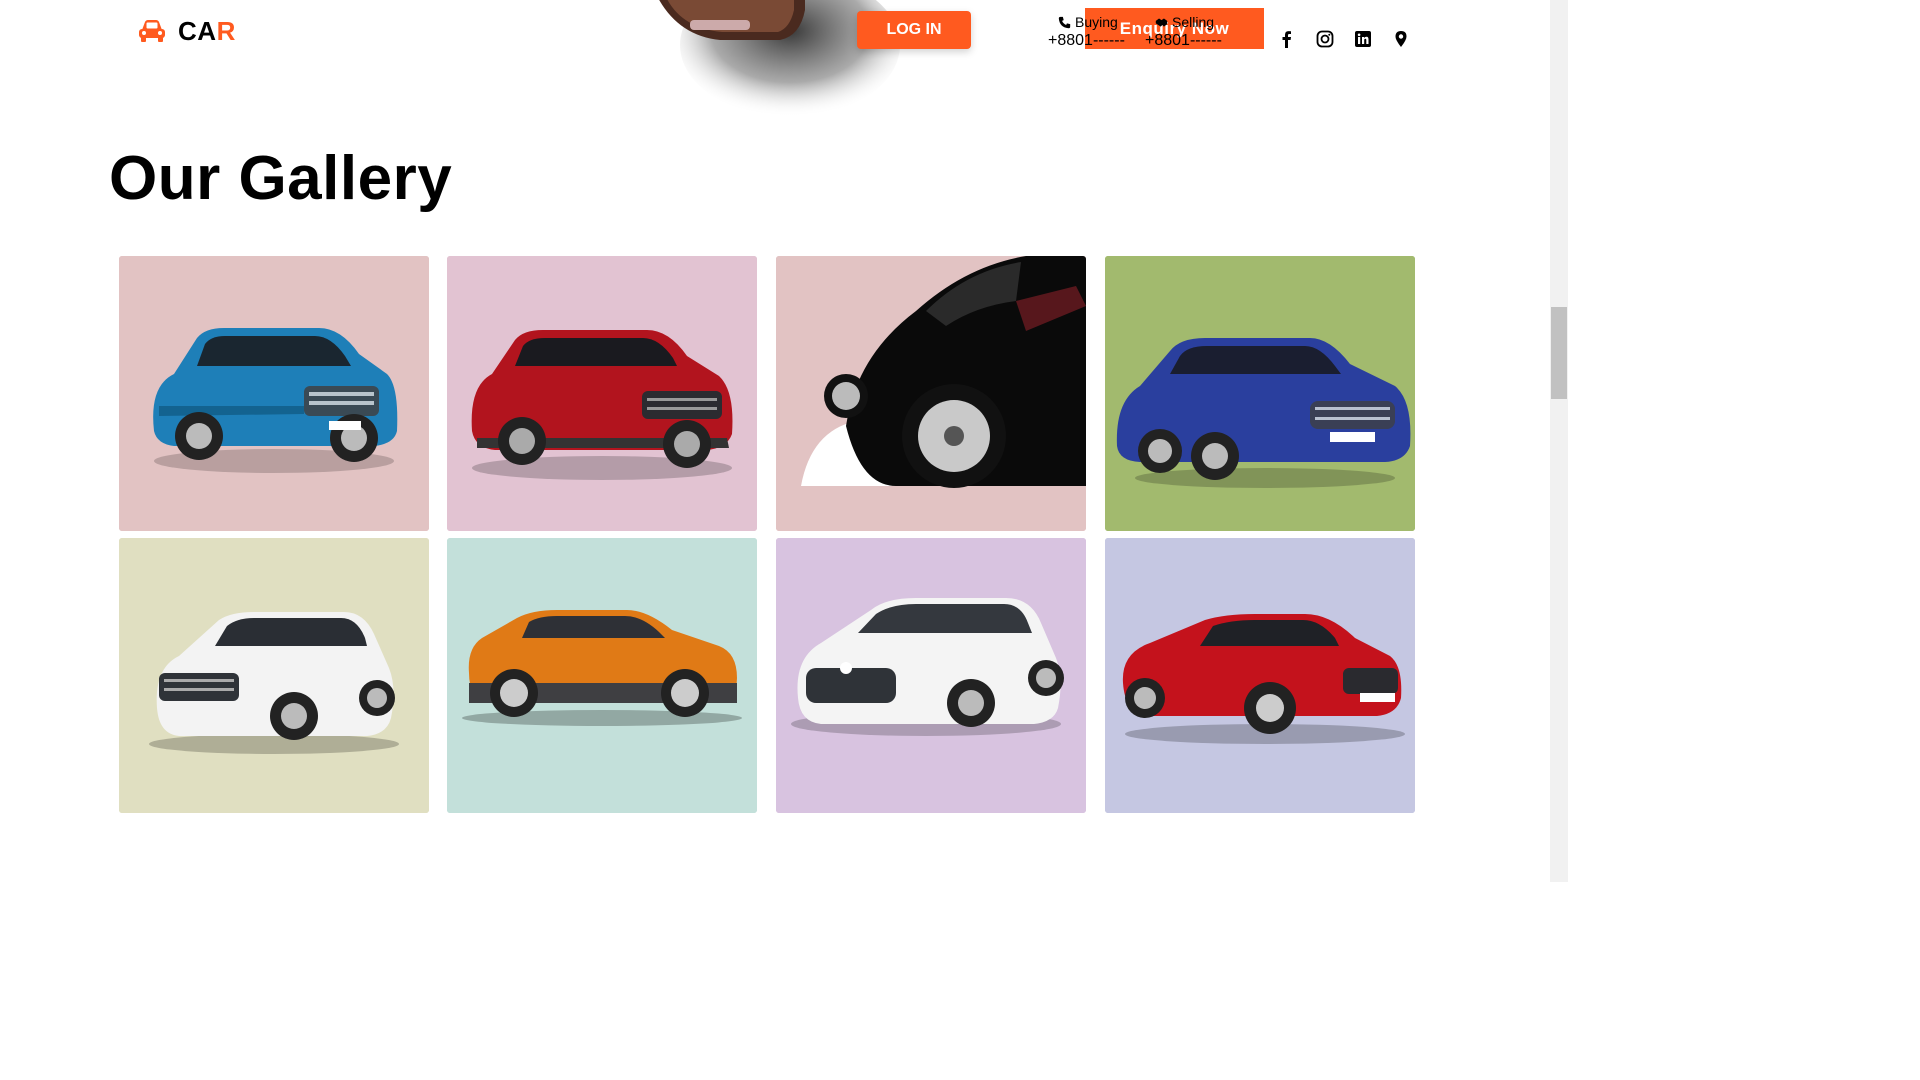 This screenshot has height=1080, width=1920. I want to click on white-sedan-image, so click(931, 675).